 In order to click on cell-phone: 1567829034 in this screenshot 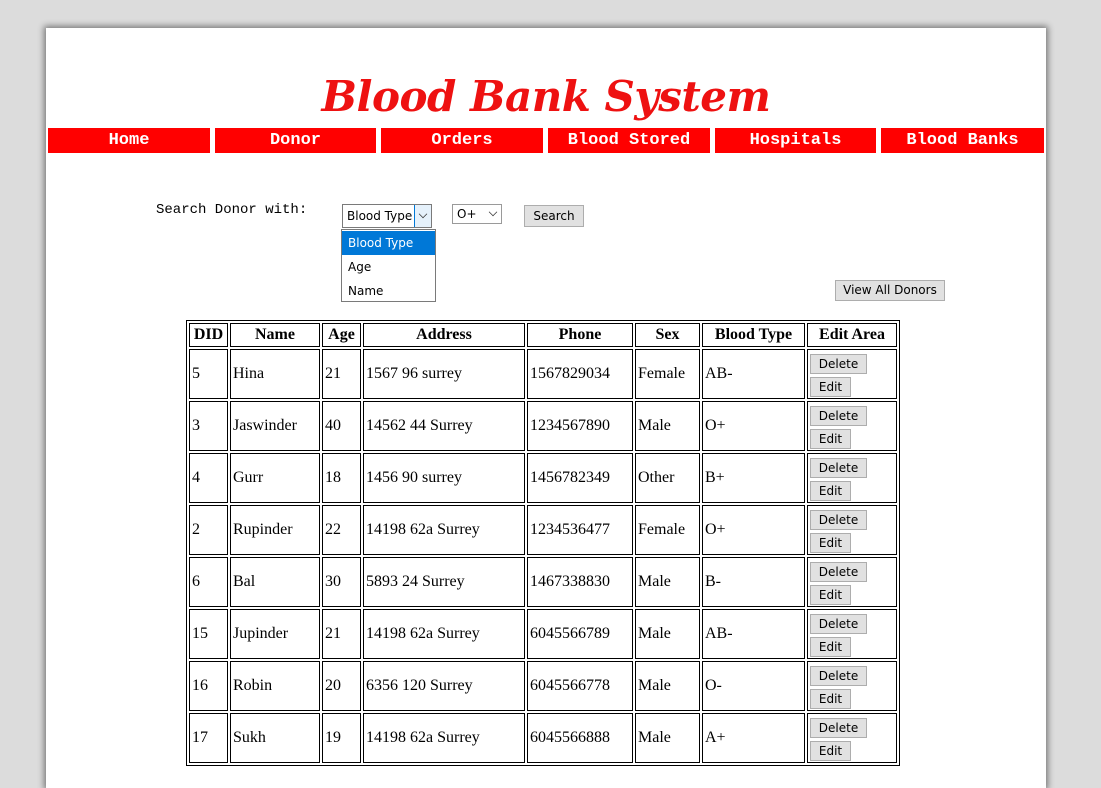, I will do `click(580, 374)`.